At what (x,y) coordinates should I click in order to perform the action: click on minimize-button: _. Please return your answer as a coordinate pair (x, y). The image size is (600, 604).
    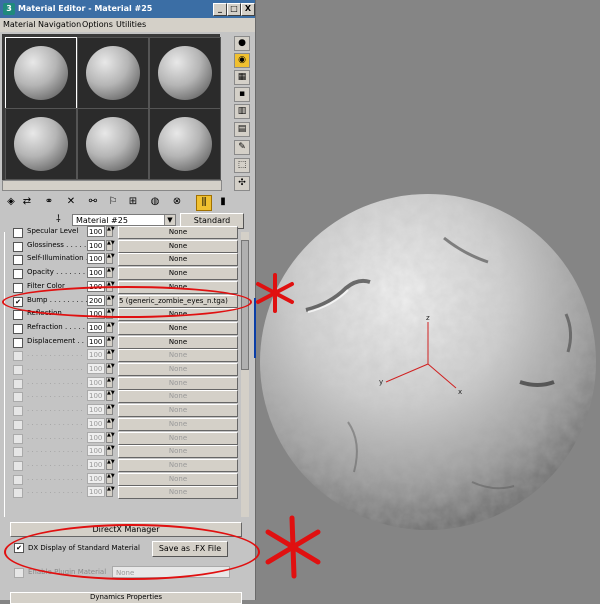
    Looking at the image, I should click on (220, 9).